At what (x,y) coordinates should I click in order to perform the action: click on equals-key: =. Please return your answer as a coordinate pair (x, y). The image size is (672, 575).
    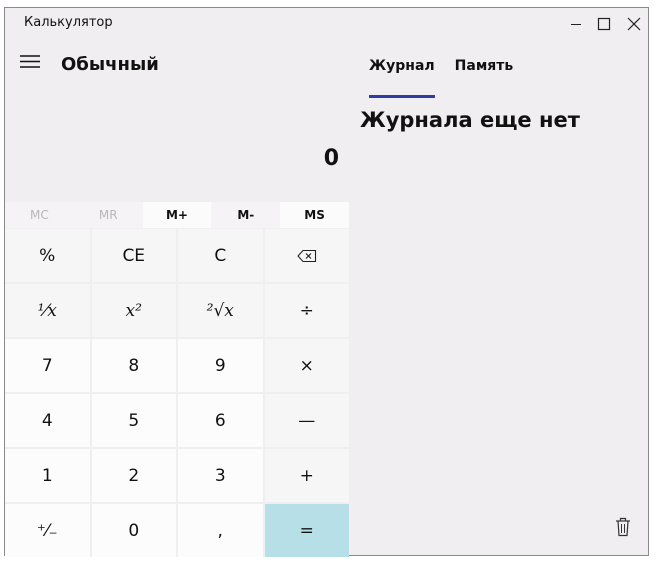
    Looking at the image, I should click on (306, 530).